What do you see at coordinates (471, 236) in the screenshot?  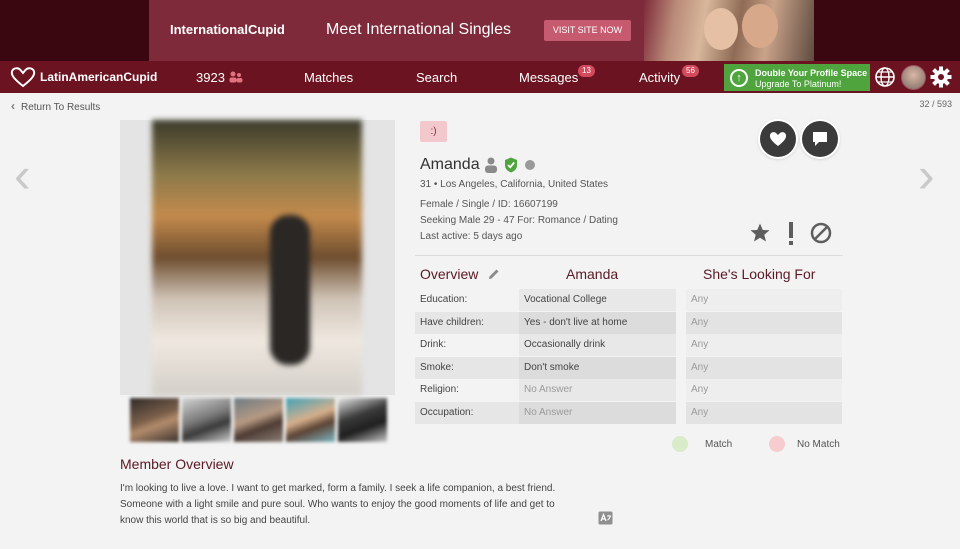 I see `profile-last-active: Last active: 5 days ago` at bounding box center [471, 236].